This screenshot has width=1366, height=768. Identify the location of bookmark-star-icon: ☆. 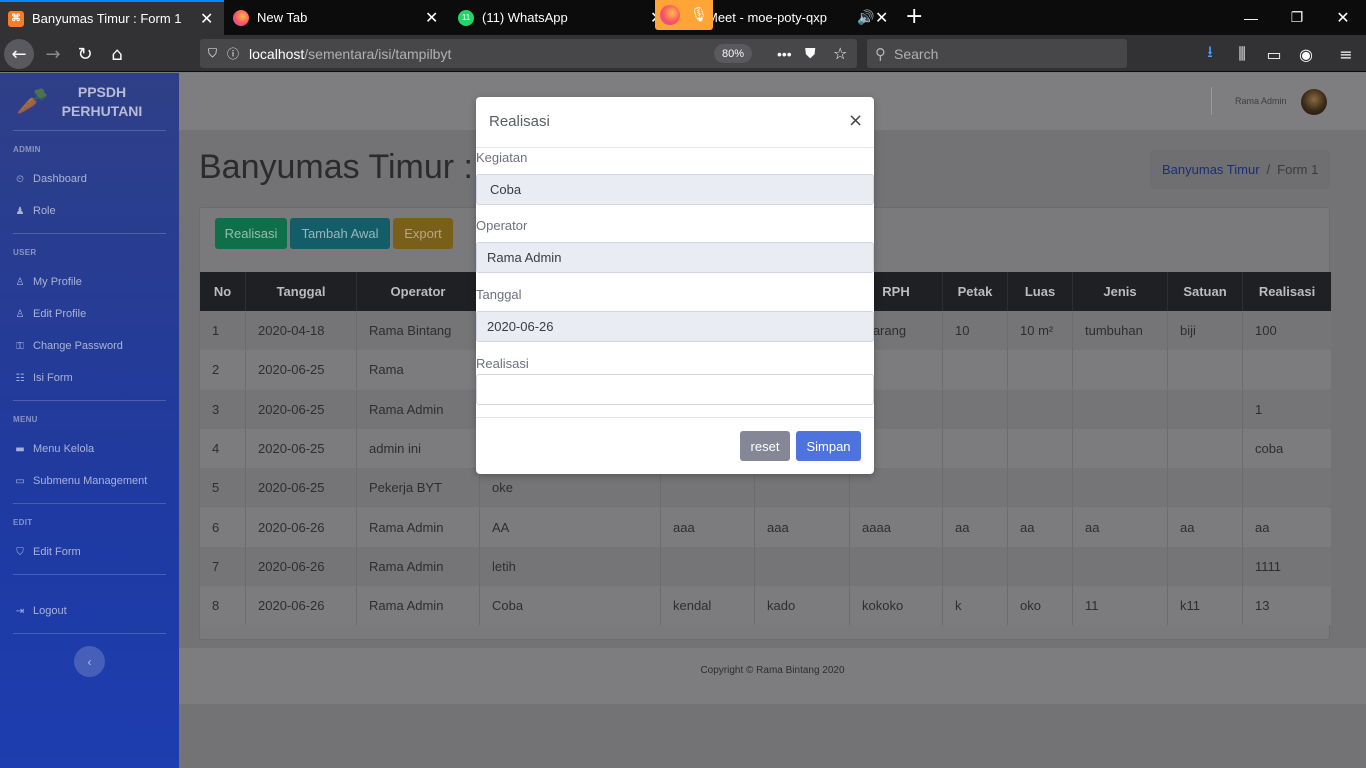
(840, 53).